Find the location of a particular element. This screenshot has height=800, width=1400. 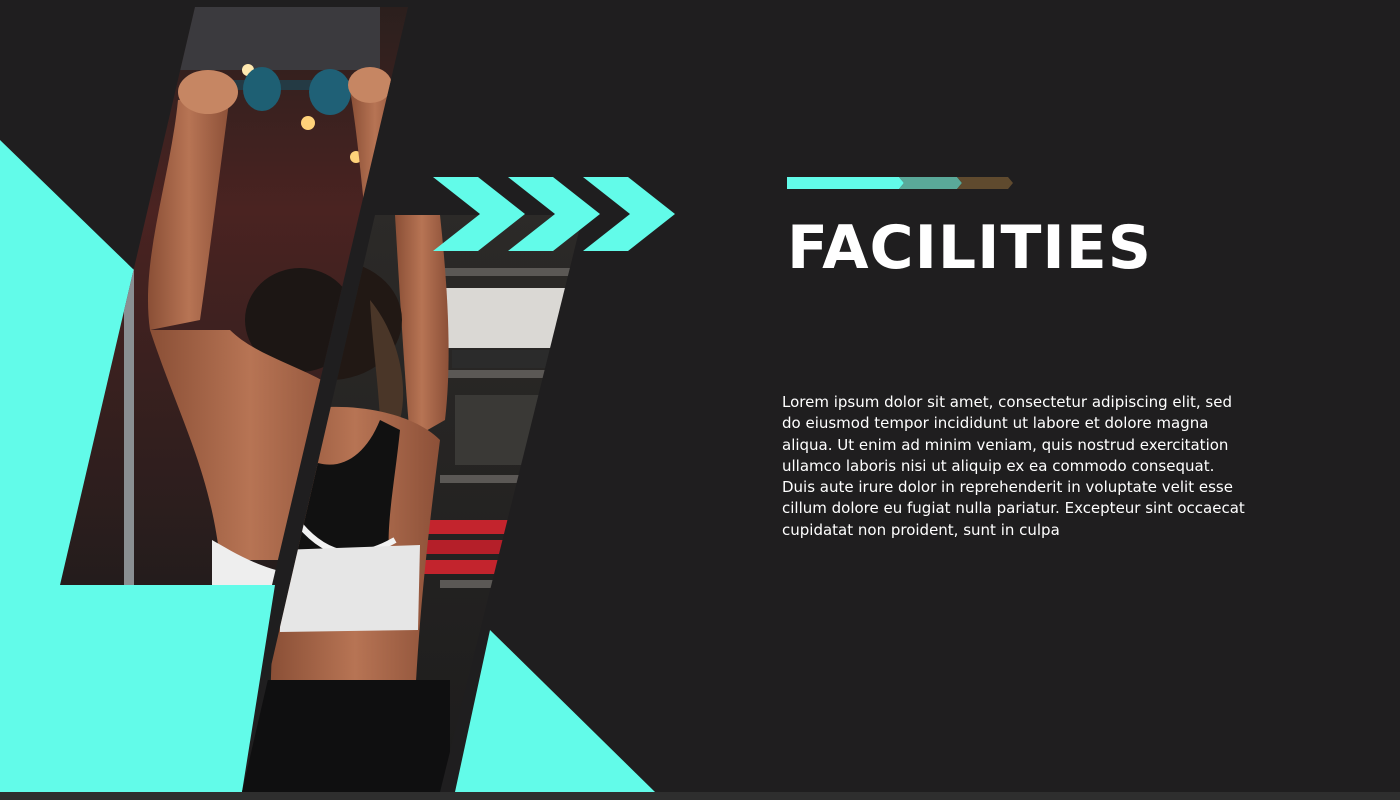

accent-bar is located at coordinates (900, 183).